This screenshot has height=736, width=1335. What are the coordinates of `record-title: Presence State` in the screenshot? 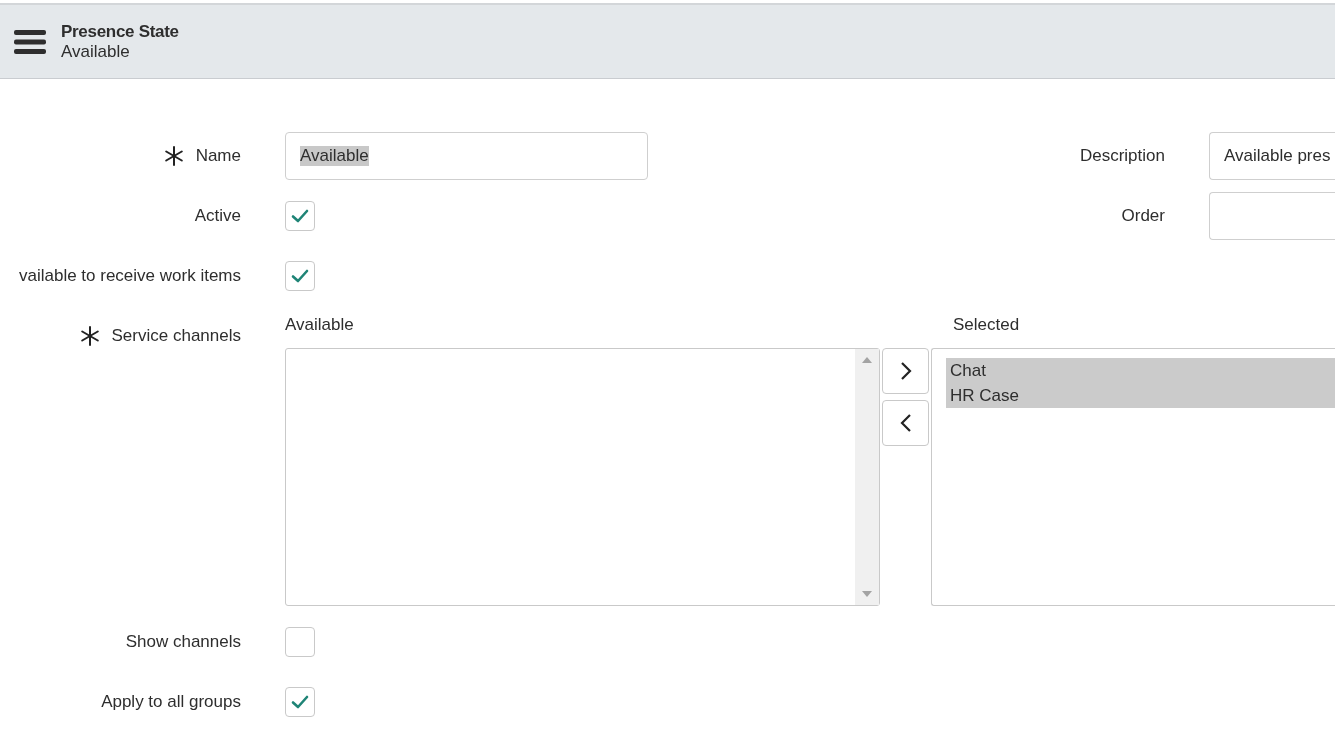 It's located at (120, 31).